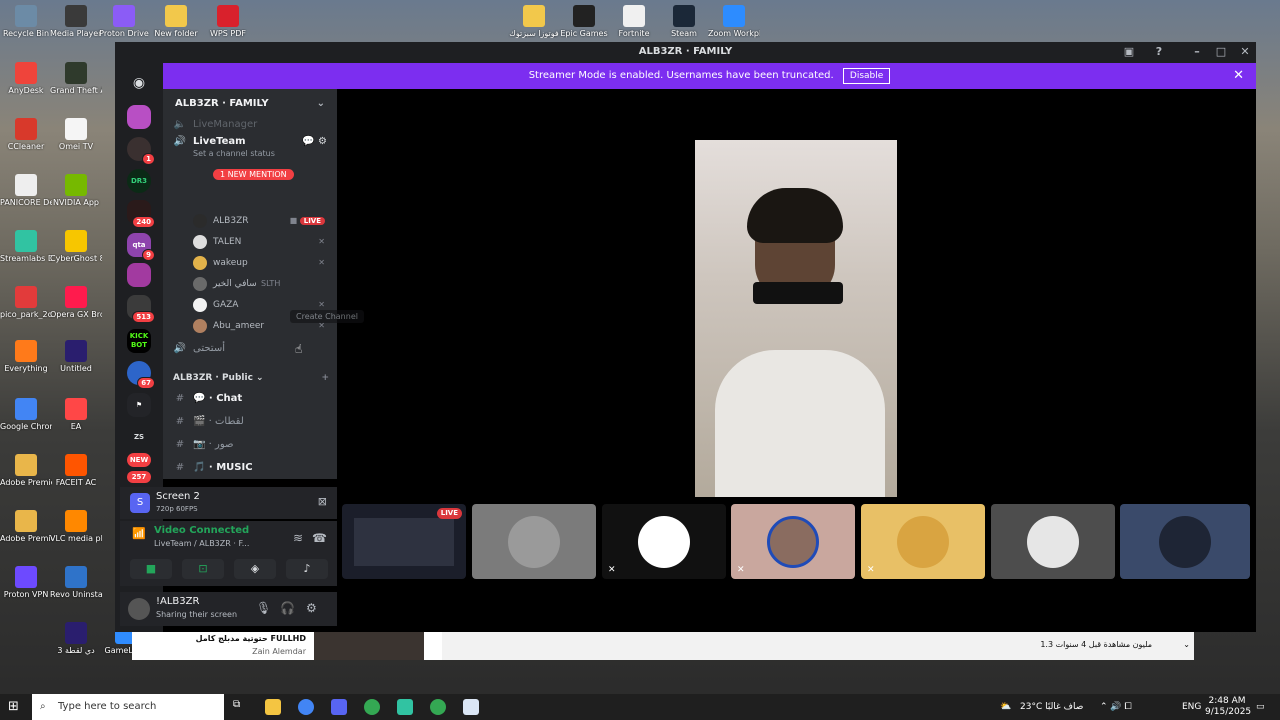 The width and height of the screenshot is (1280, 720). Describe the element at coordinates (76, 470) in the screenshot. I see `desktop-icon: FACEIT AC` at that location.